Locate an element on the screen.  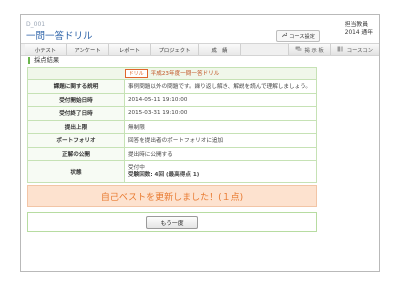
row-value: 提出時に公開する is located at coordinates (220, 153).